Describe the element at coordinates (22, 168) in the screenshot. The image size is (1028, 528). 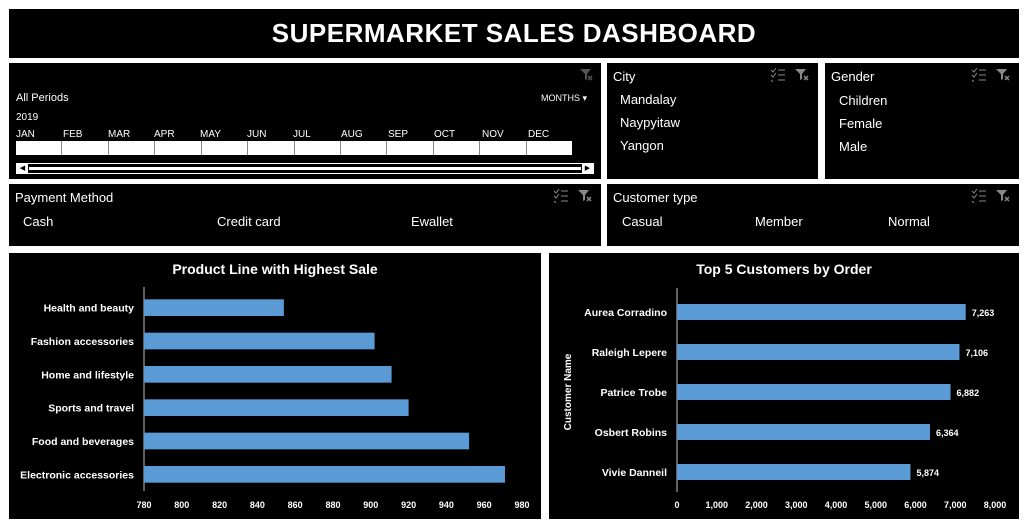
I see `scroll-left-icon: ◀` at that location.